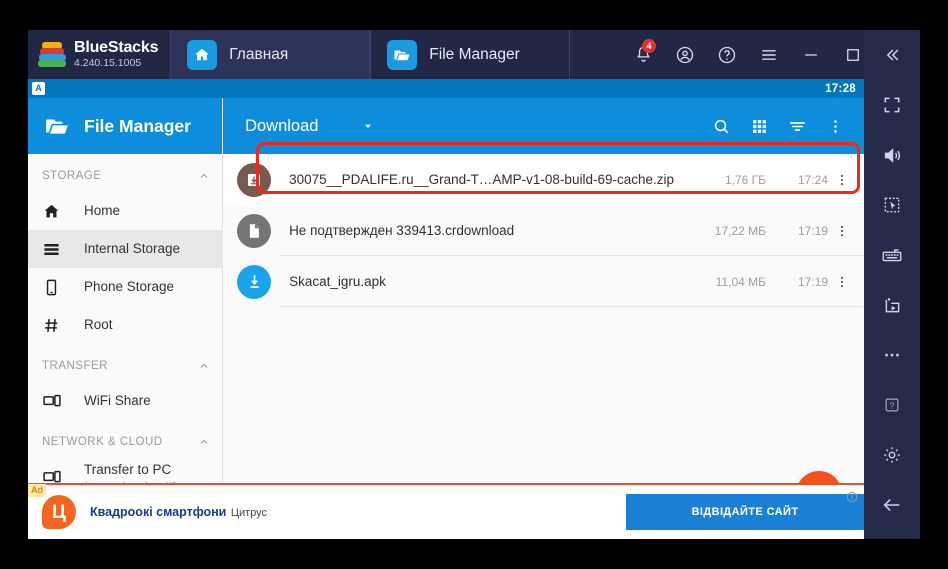 The height and width of the screenshot is (569, 948). I want to click on tab-file-manager: File Manager, so click(470, 54).